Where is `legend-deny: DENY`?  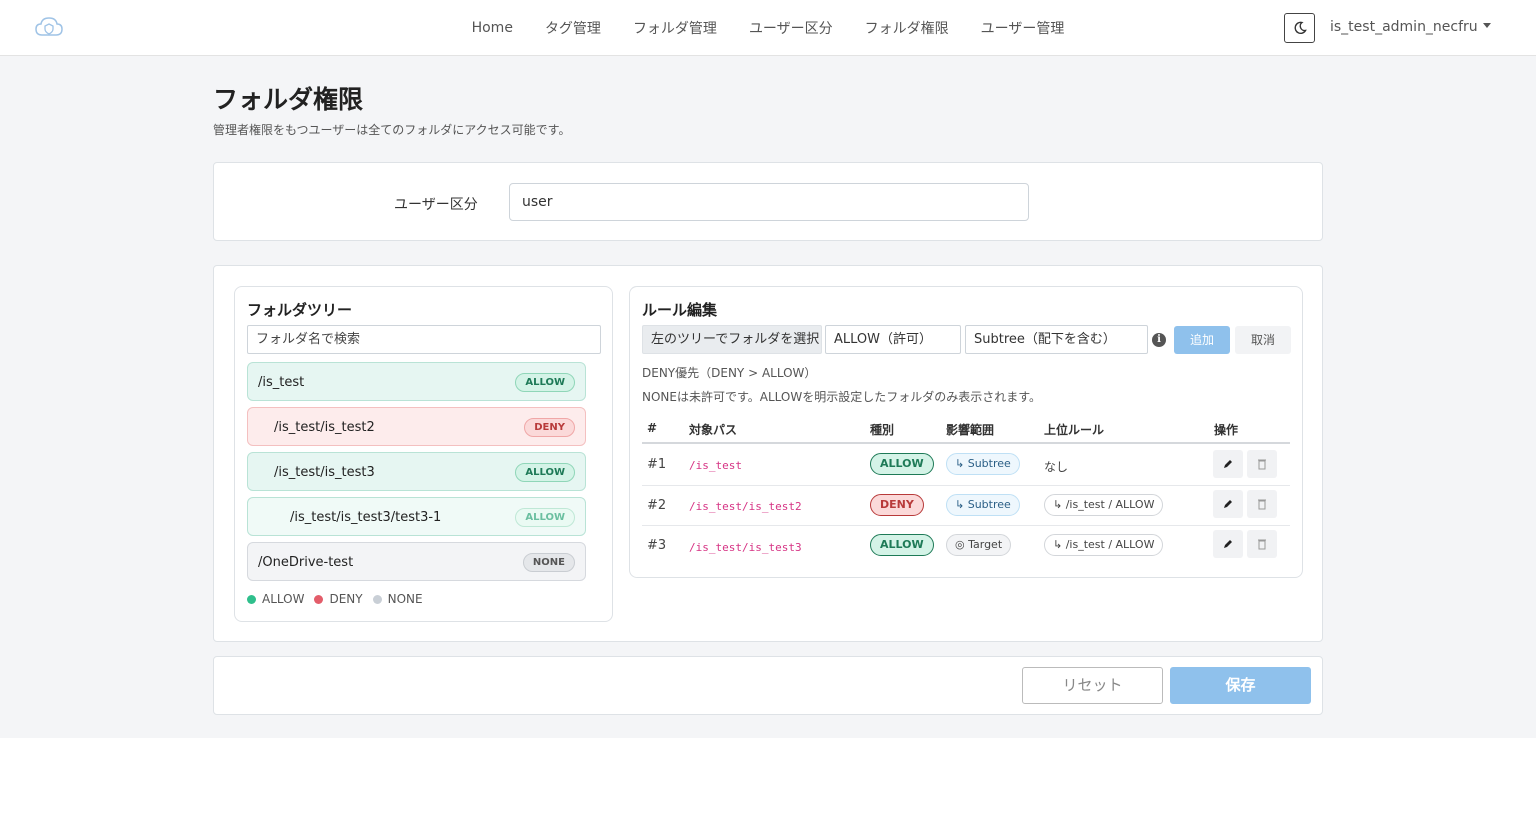 legend-deny: DENY is located at coordinates (338, 599).